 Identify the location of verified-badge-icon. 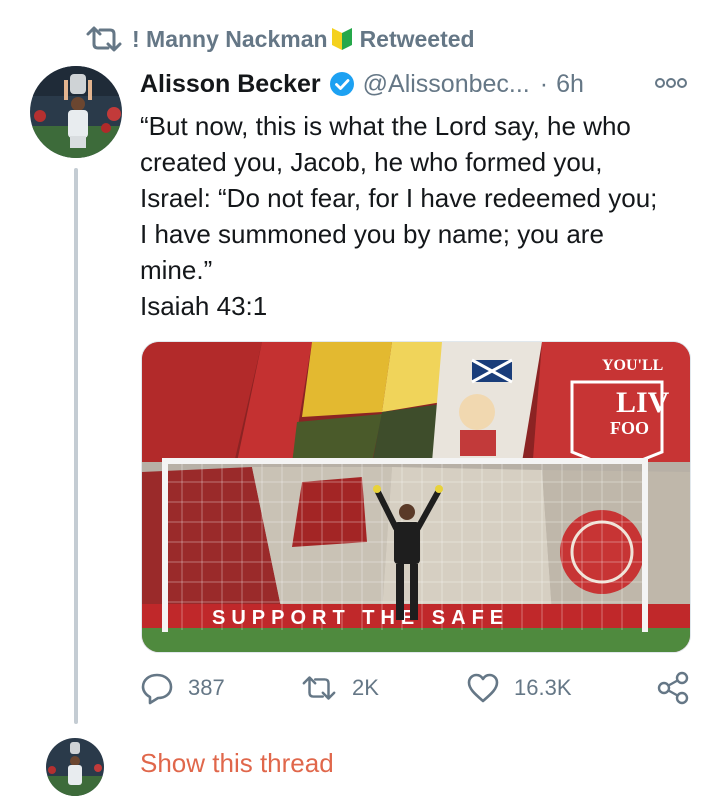
(341, 84).